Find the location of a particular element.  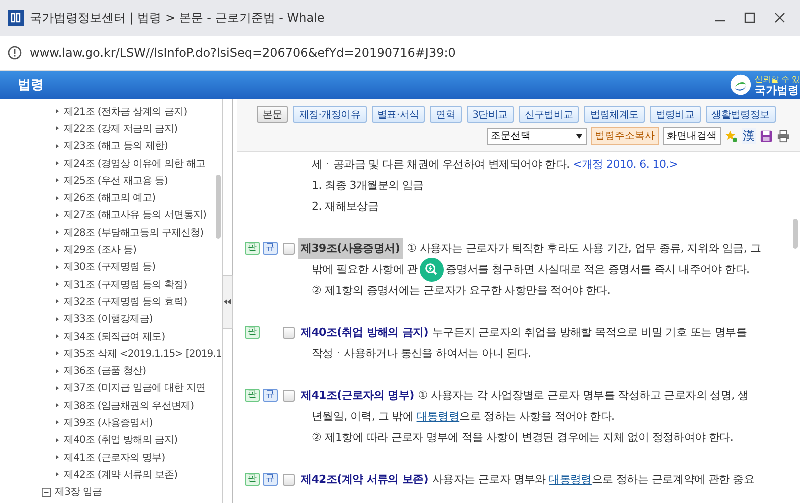

logo-name: 국가법령 is located at coordinates (777, 90).